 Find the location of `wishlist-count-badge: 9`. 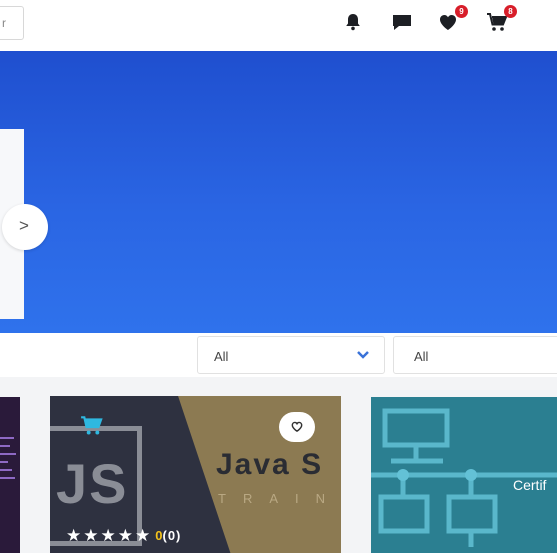

wishlist-count-badge: 9 is located at coordinates (461, 11).